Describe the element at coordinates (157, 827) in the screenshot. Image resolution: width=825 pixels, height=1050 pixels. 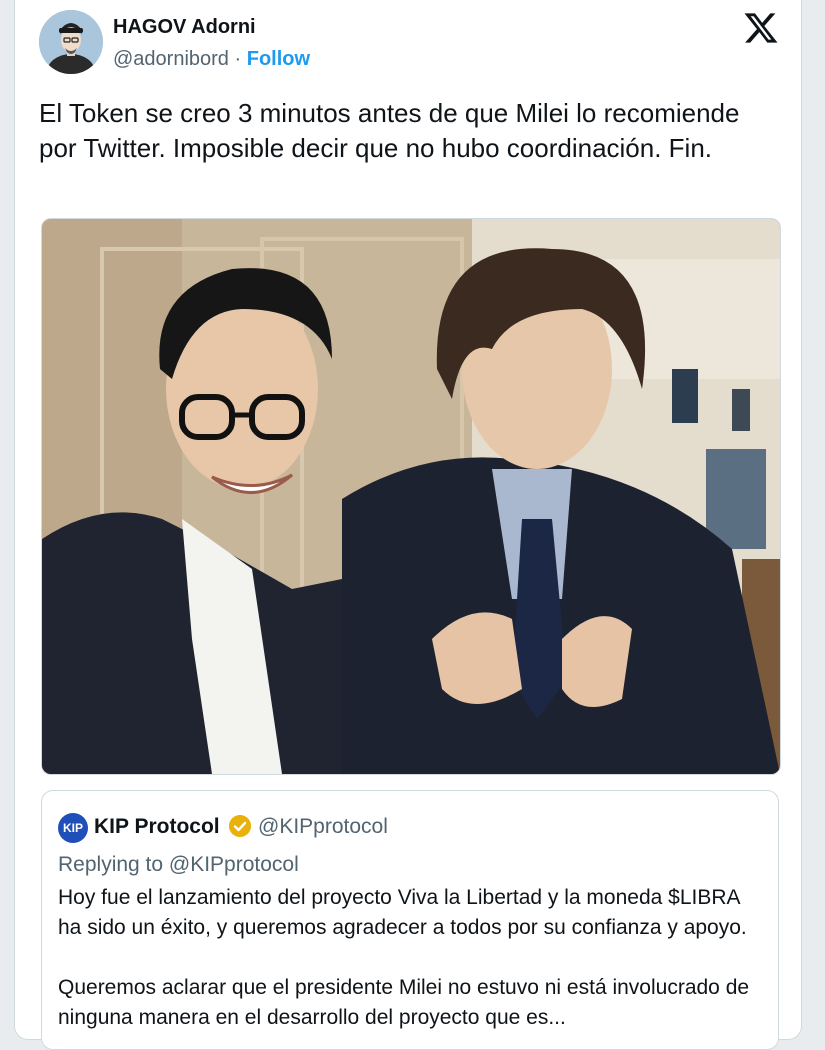
I see `quoted-author-name: KIP Protocol` at that location.